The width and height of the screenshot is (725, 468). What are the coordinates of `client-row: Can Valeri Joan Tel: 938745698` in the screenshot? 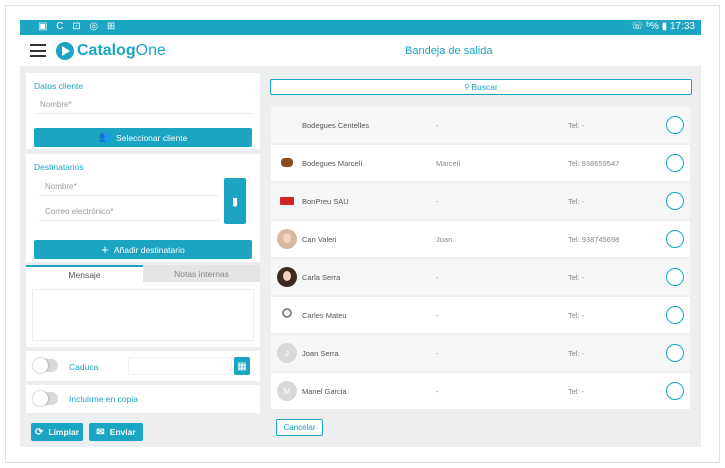 It's located at (480, 239).